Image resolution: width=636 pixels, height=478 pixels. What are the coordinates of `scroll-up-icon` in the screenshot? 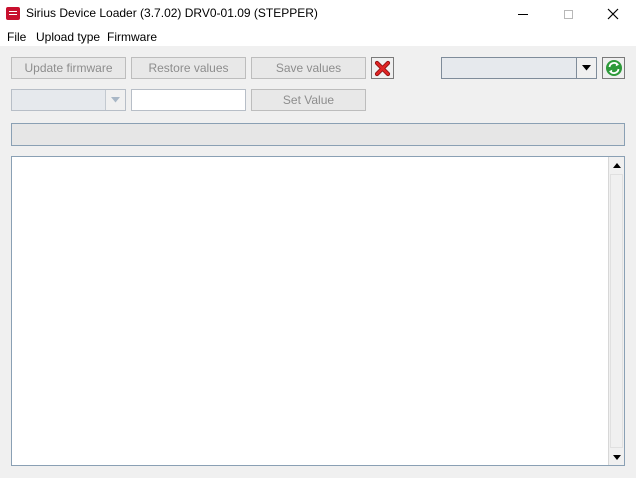 It's located at (617, 165).